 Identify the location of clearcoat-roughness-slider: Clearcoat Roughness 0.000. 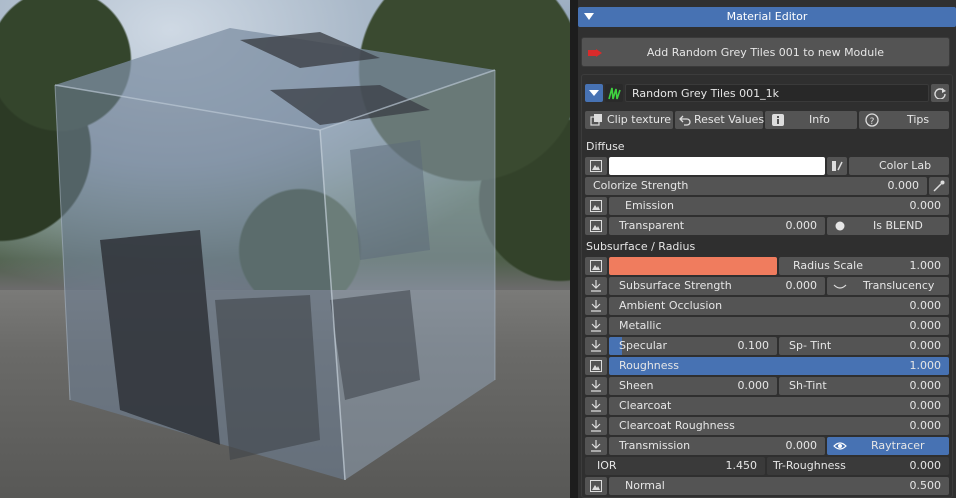
(779, 426).